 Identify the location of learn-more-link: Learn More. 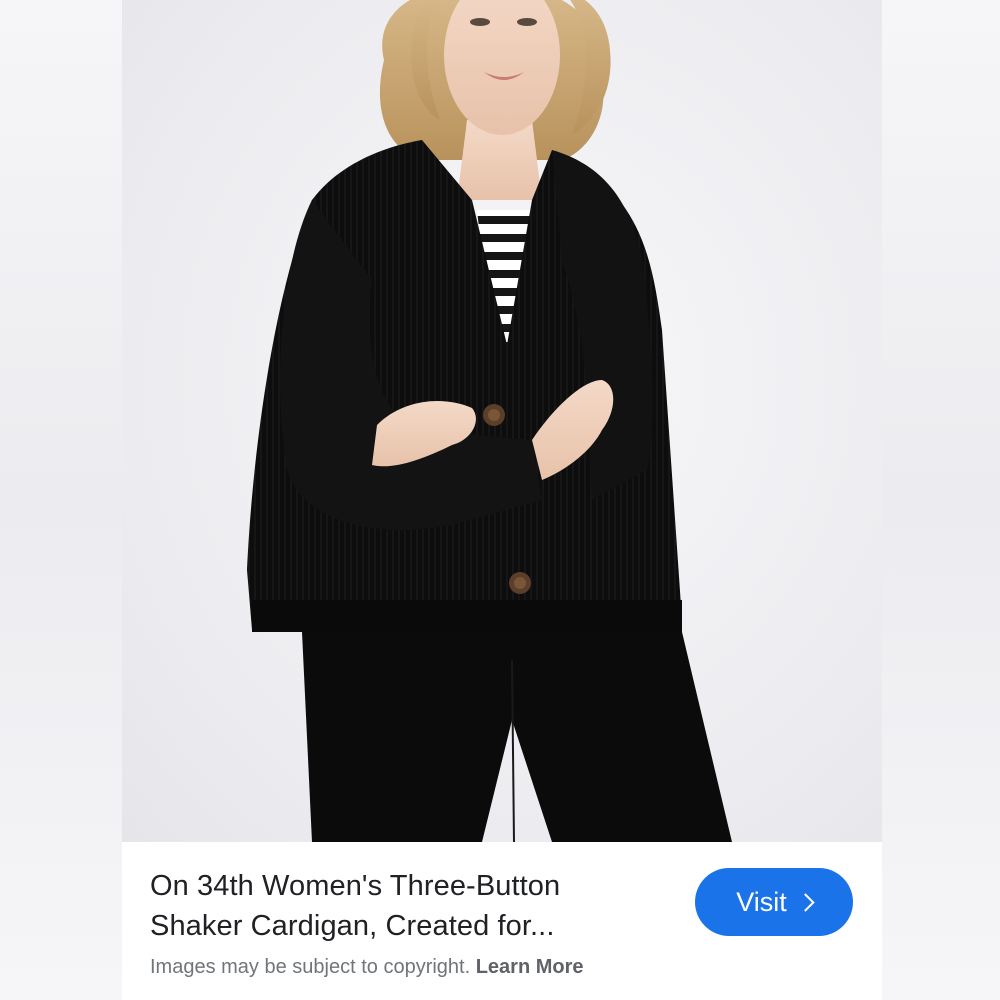
(530, 967).